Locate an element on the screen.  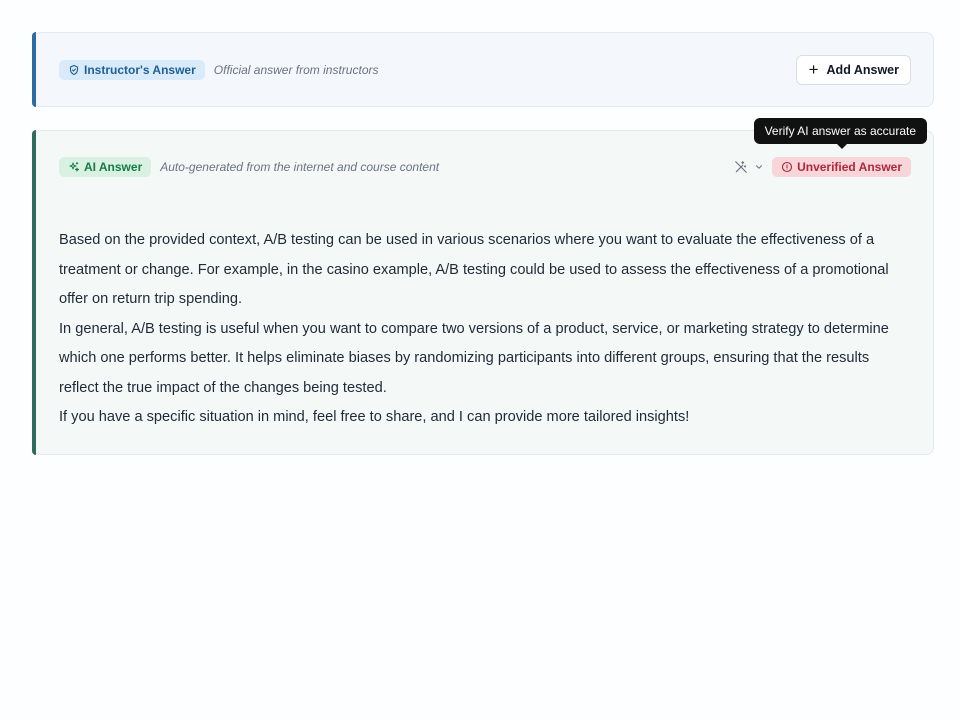
magic-wand-icon is located at coordinates (741, 167).